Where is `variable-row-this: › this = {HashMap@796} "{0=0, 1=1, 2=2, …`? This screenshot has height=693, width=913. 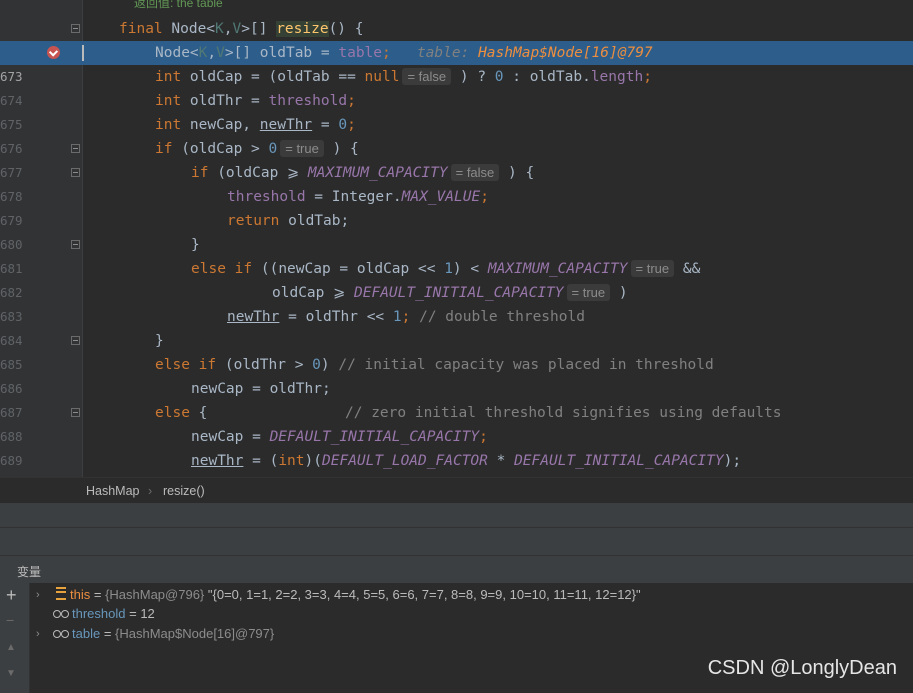
variable-row-this: › this = {HashMap@796} "{0=0, 1=1, 2=2, … is located at coordinates (336, 595).